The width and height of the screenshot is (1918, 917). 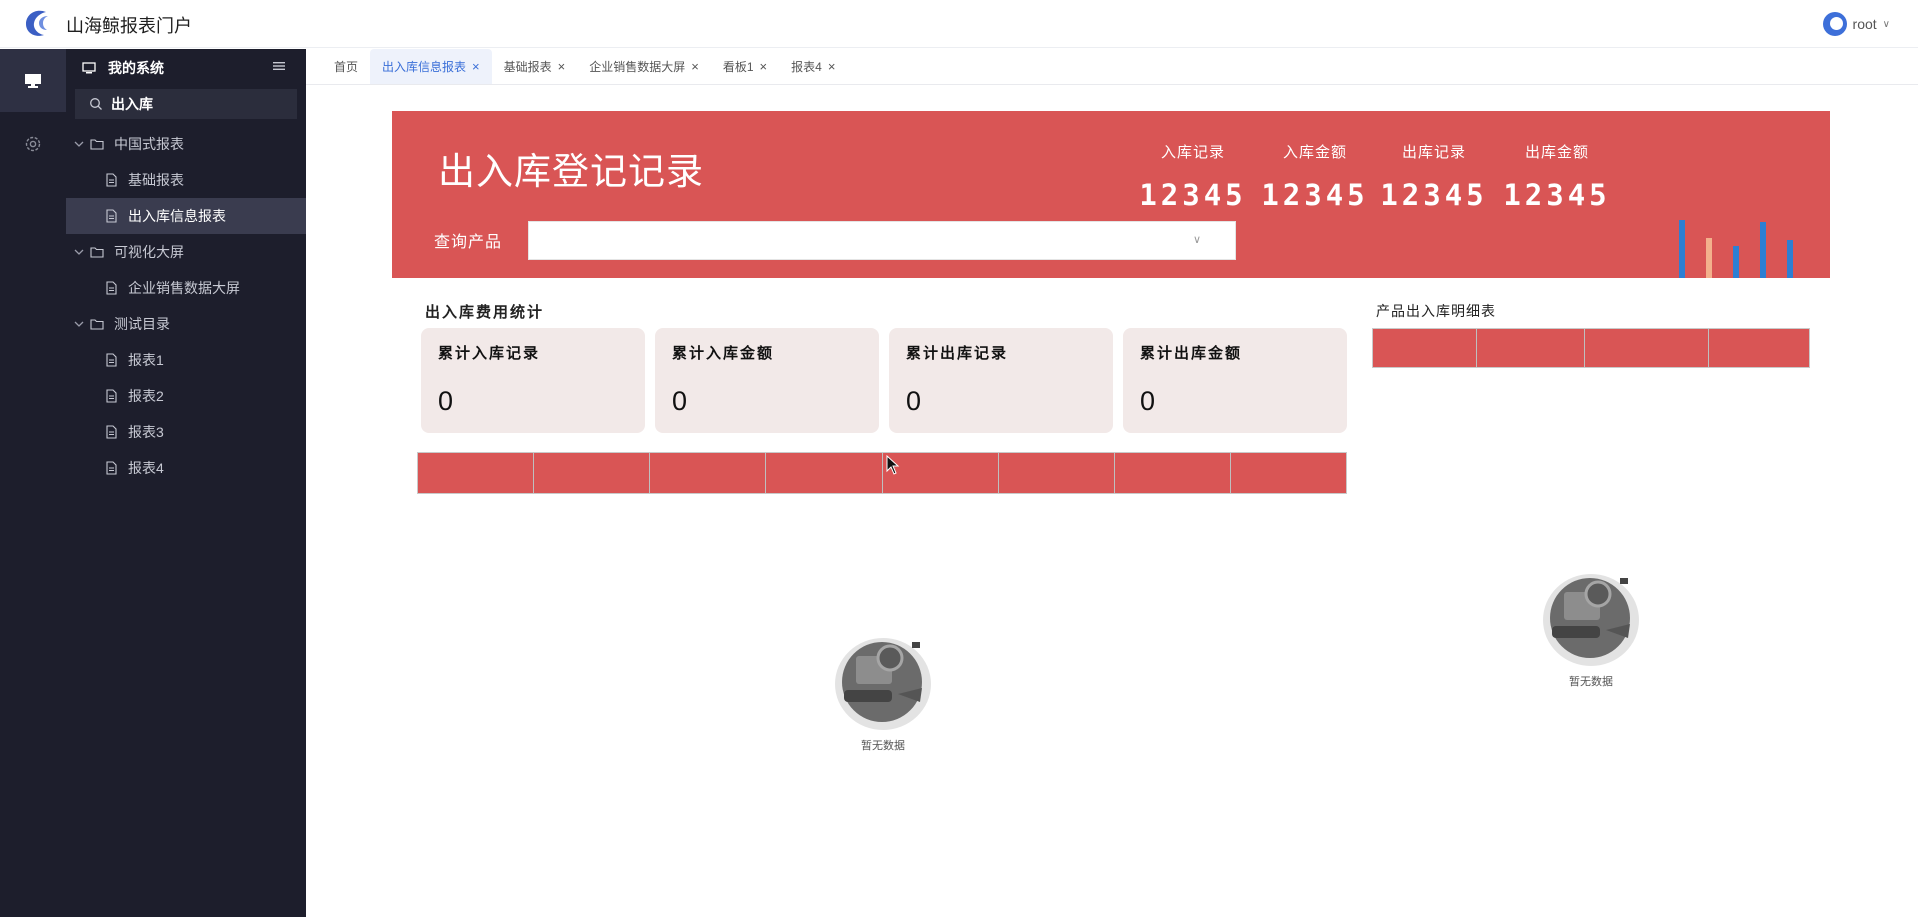 What do you see at coordinates (186, 360) in the screenshot?
I see `tree-item: 报表1` at bounding box center [186, 360].